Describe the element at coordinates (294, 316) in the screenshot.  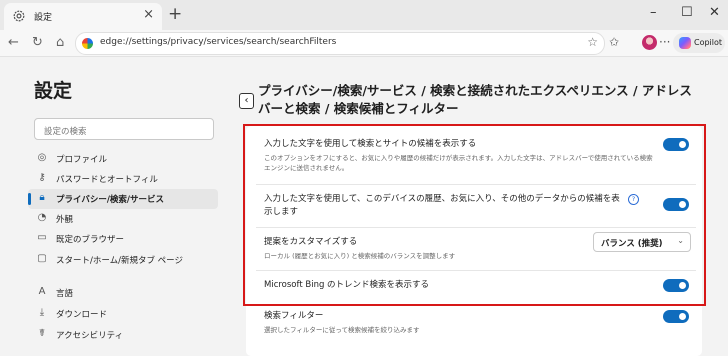
I see `setting-title: 検索フィルター` at that location.